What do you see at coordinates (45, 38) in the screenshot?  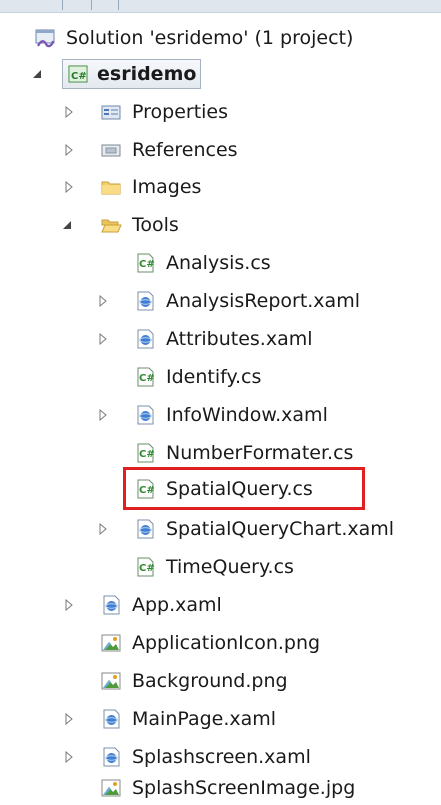 I see `solution-icon` at bounding box center [45, 38].